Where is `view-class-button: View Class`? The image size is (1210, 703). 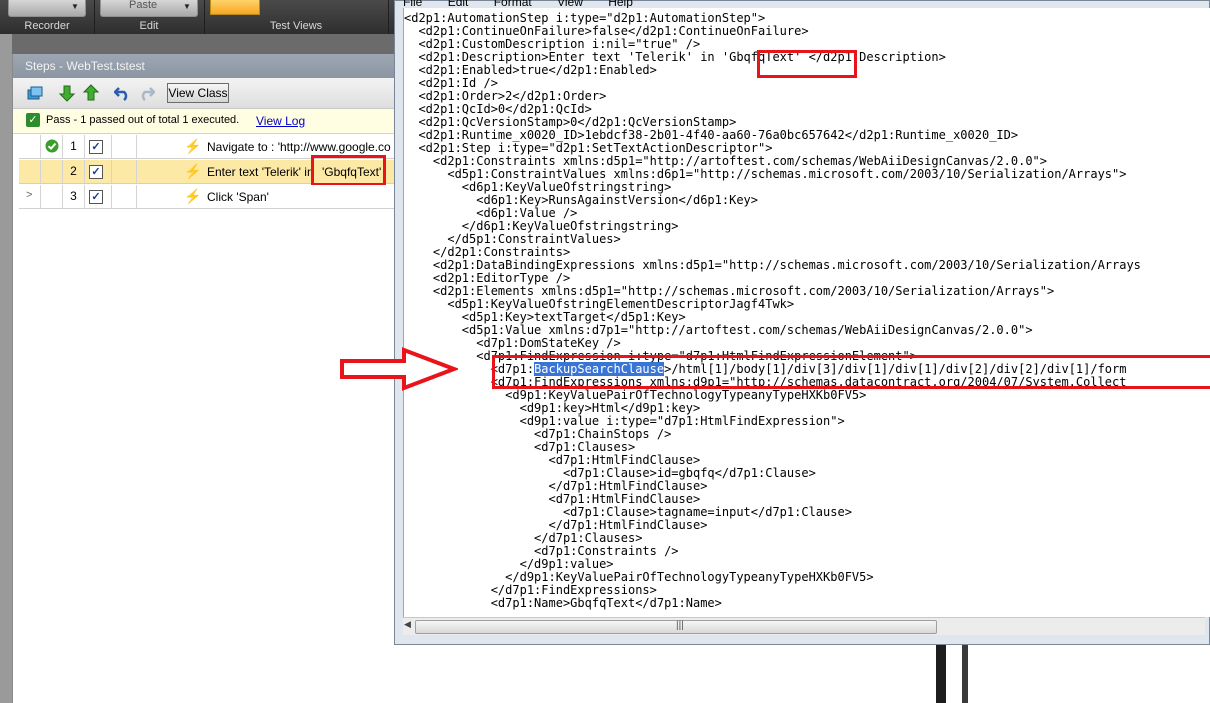 view-class-button: View Class is located at coordinates (198, 93).